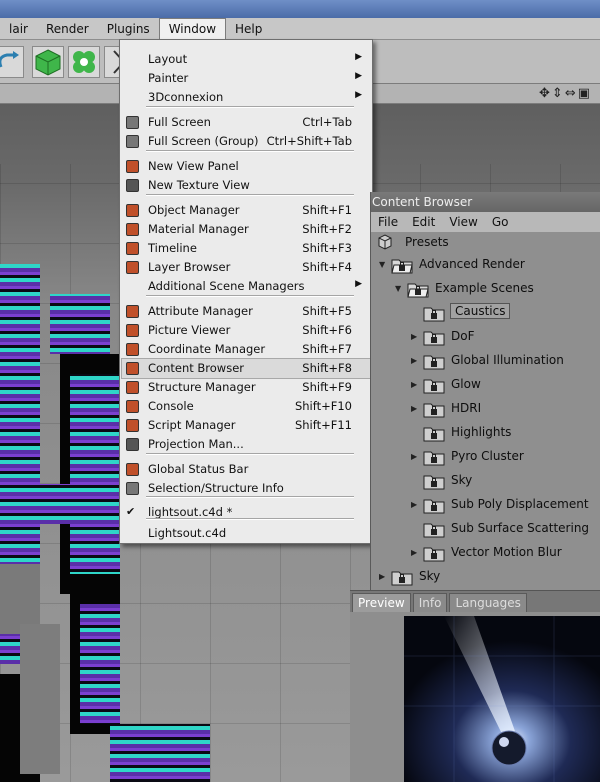 Image resolution: width=600 pixels, height=782 pixels. I want to click on cb-menu-file: File, so click(388, 222).